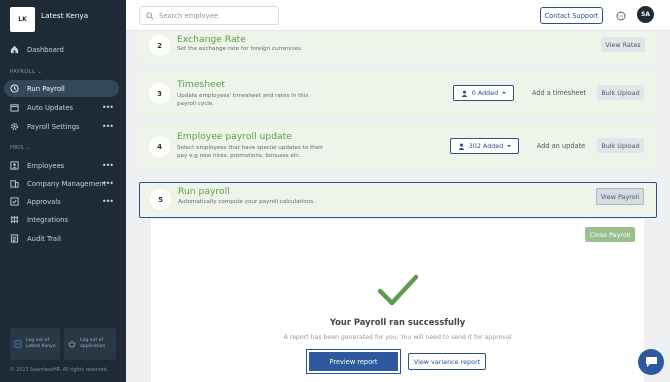 The height and width of the screenshot is (382, 670). What do you see at coordinates (14, 126) in the screenshot?
I see `gear-icon` at bounding box center [14, 126].